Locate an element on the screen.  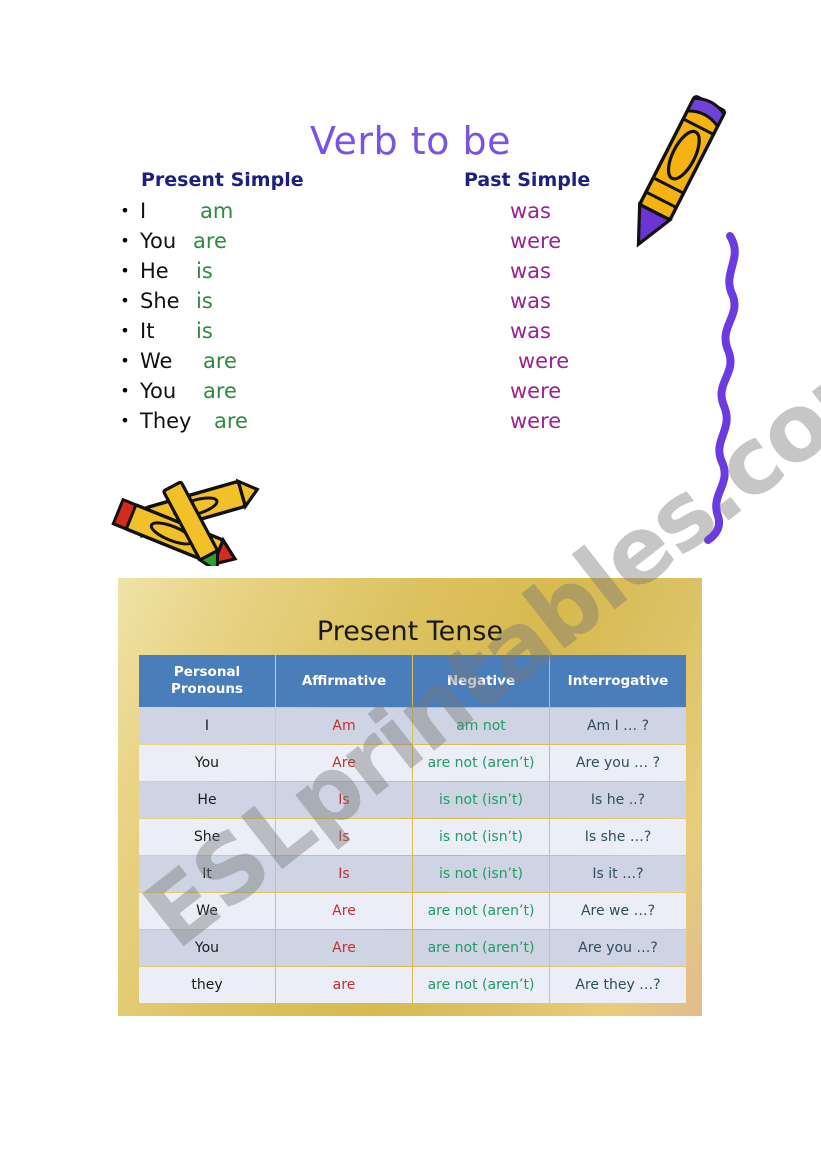
pronoun: They is located at coordinates (166, 421).